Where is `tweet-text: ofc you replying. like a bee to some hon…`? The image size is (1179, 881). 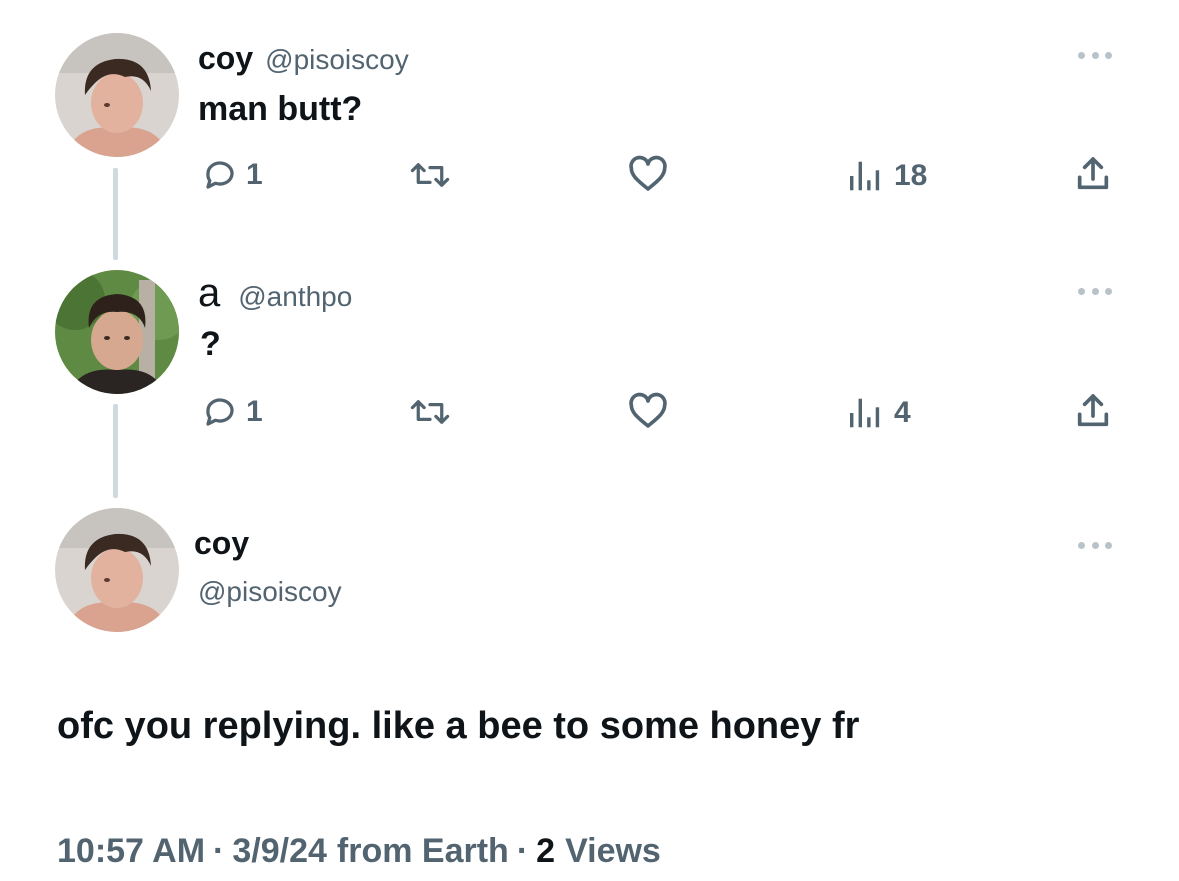 tweet-text: ofc you replying. like a bee to some hon… is located at coordinates (458, 726).